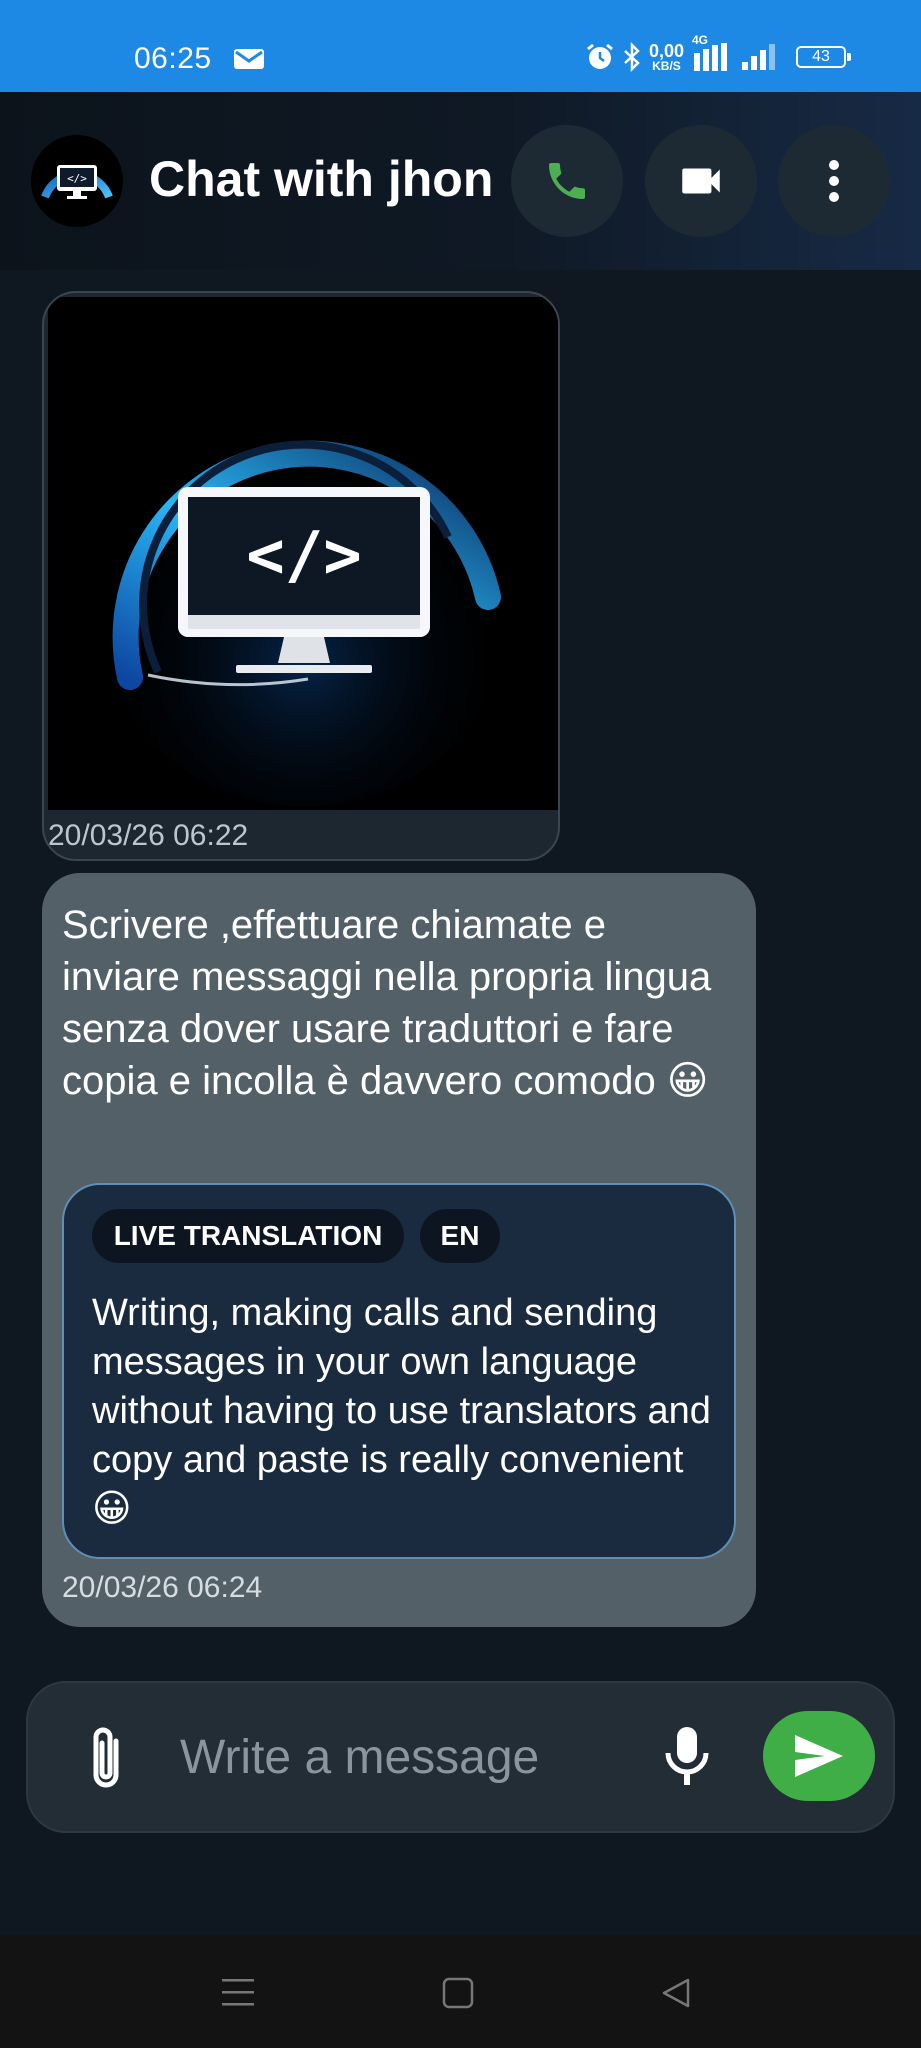 This screenshot has height=2048, width=921. I want to click on mail-icon, so click(249, 59).